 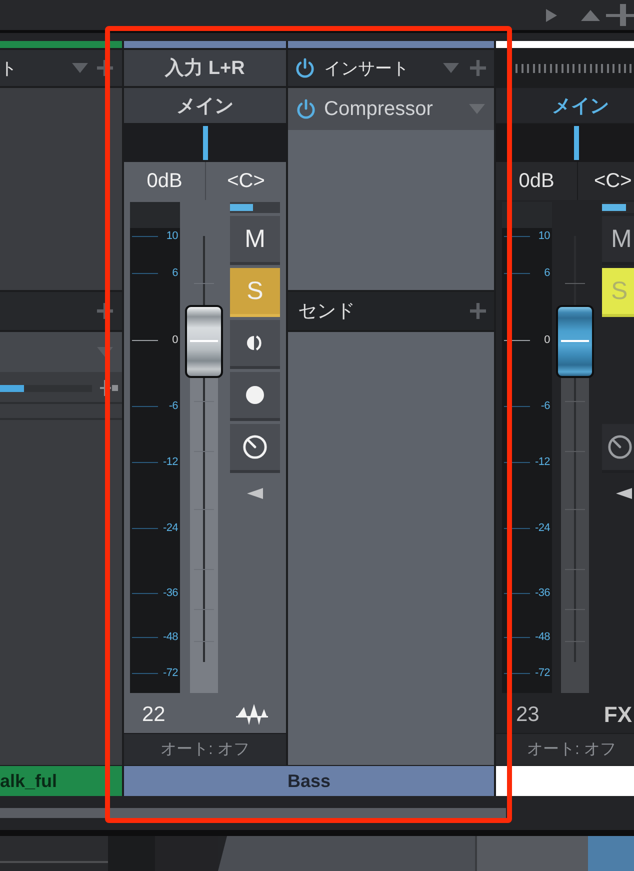 What do you see at coordinates (154, 715) in the screenshot?
I see `channel-number: 22` at bounding box center [154, 715].